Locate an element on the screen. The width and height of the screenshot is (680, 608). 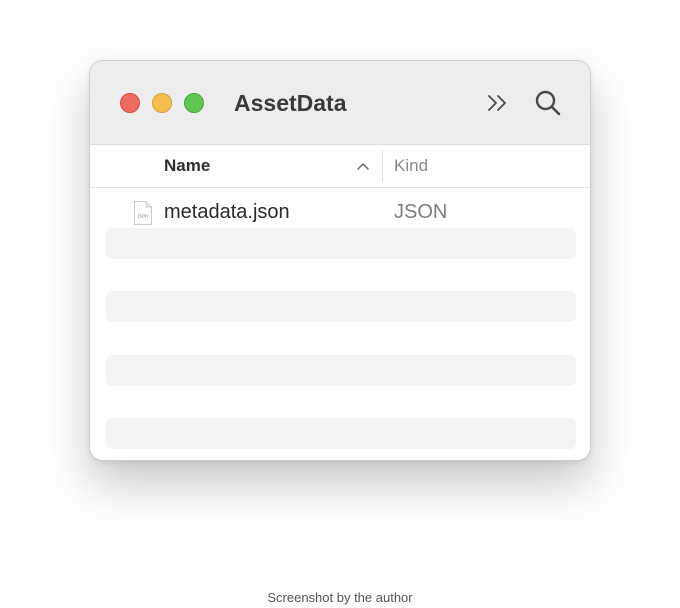
magnifying-glass-icon is located at coordinates (548, 103).